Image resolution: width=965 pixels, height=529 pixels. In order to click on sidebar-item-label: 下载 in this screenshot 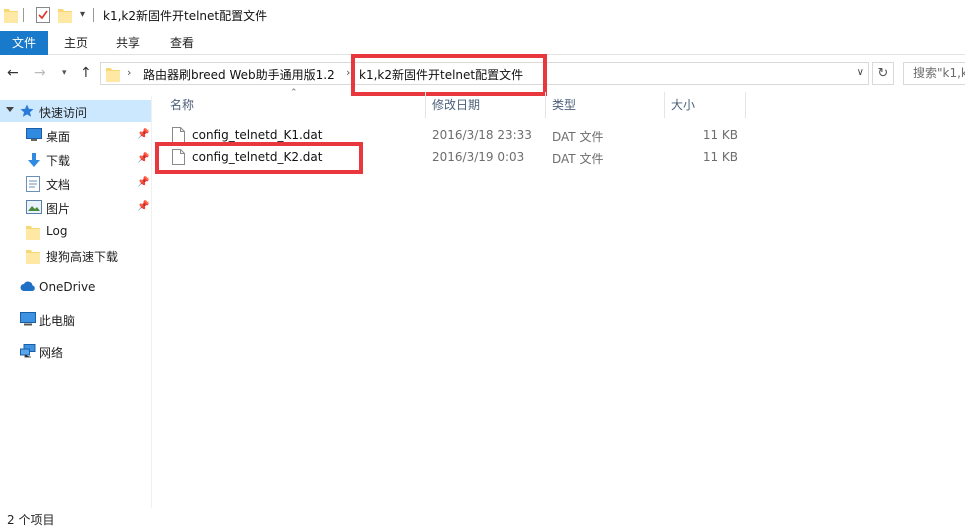, I will do `click(58, 161)`.